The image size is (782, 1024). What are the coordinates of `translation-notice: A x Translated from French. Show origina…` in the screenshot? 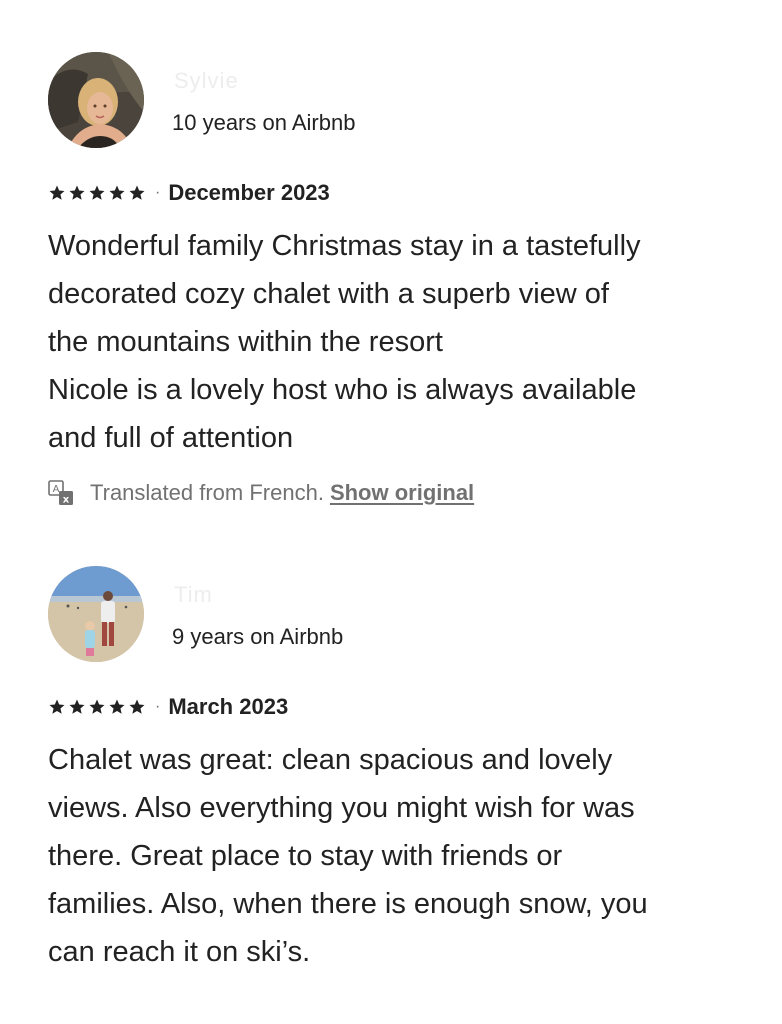 It's located at (398, 493).